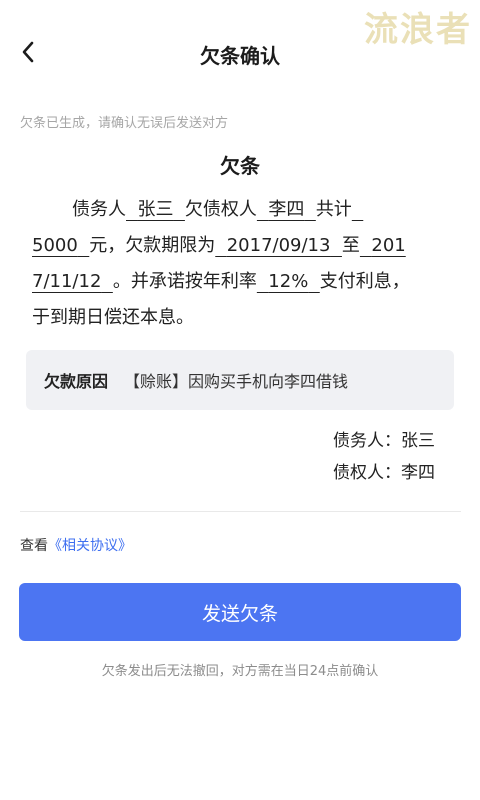 The width and height of the screenshot is (480, 800). I want to click on debt-reason-label: 欠款原因, so click(76, 381).